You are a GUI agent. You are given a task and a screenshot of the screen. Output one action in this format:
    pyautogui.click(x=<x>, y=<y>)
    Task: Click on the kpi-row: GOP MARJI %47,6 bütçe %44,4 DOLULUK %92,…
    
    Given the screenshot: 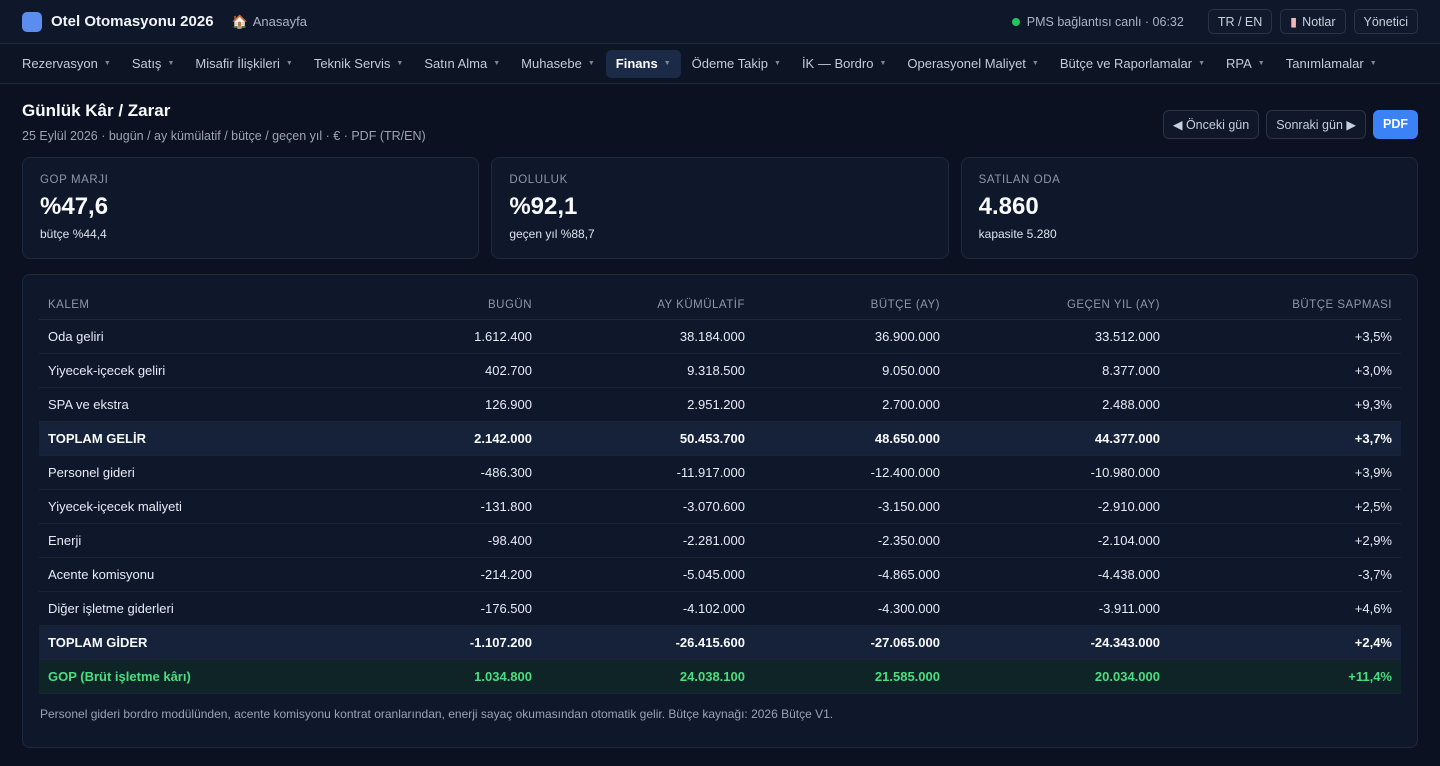 What is the action you would take?
    pyautogui.click(x=720, y=208)
    